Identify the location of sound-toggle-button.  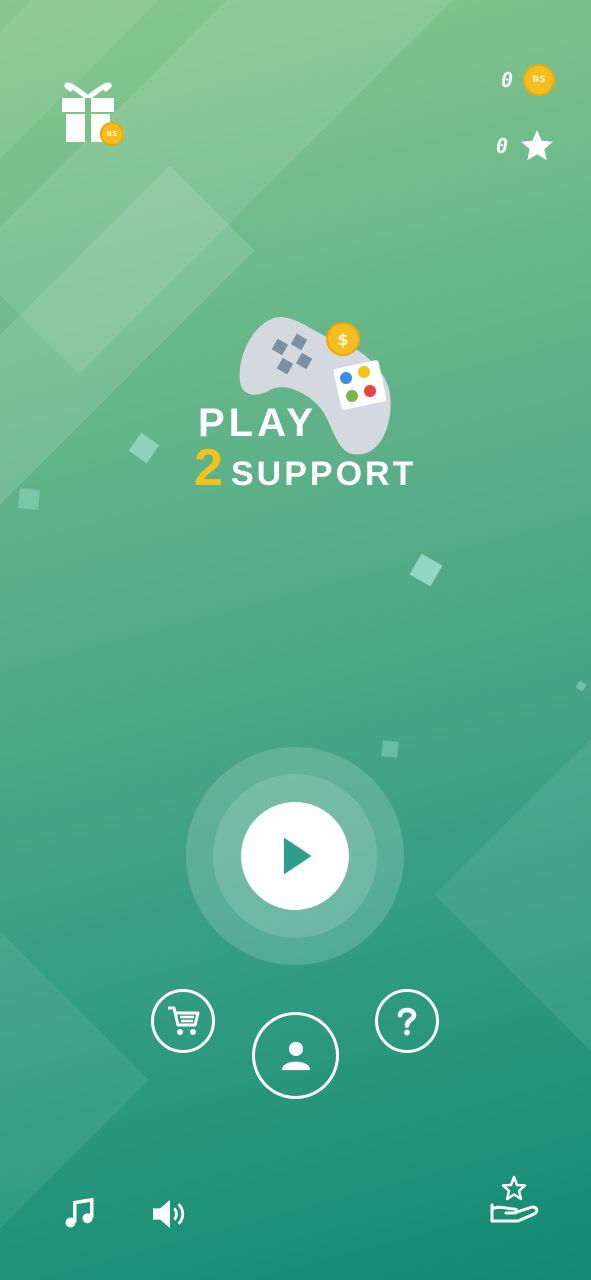
(170, 1214).